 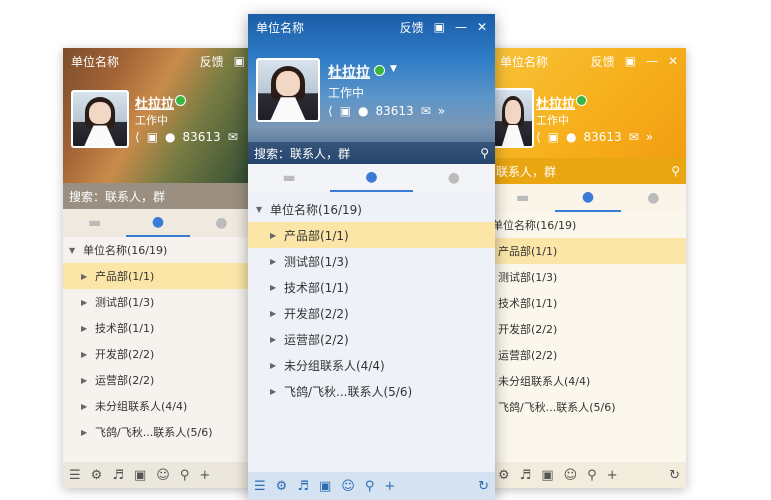 What do you see at coordinates (588, 251) in the screenshot?
I see `tree-group: 产品部(1/1)` at bounding box center [588, 251].